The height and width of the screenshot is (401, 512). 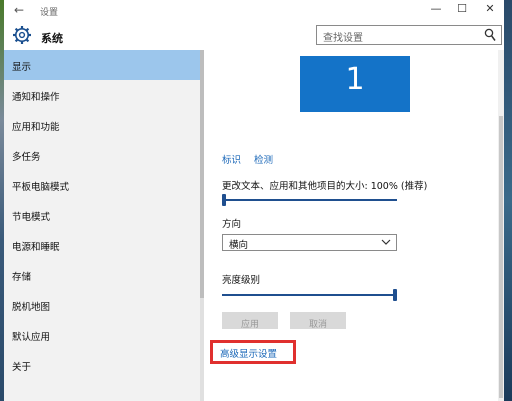 What do you see at coordinates (254, 11) in the screenshot?
I see `title-bar: ← 设置 — ☐ ✕` at bounding box center [254, 11].